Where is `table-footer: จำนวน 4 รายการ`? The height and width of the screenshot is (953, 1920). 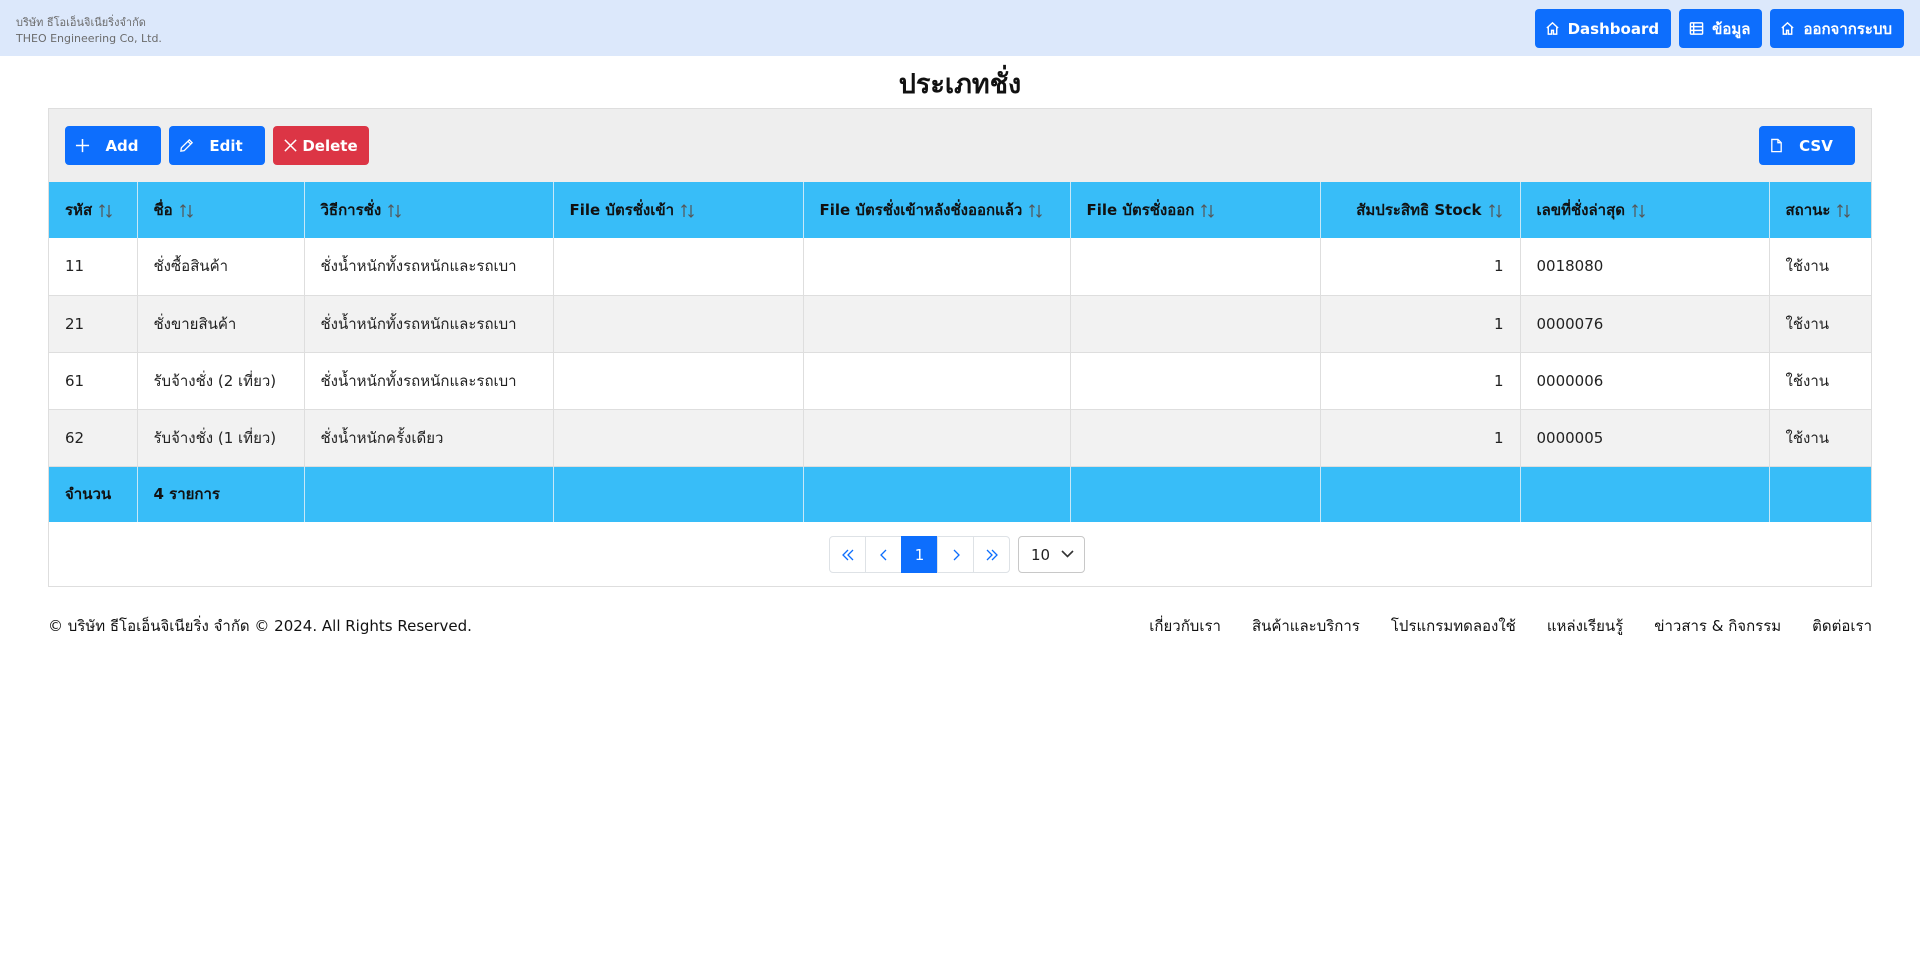 table-footer: จำนวน 4 รายการ is located at coordinates (960, 494).